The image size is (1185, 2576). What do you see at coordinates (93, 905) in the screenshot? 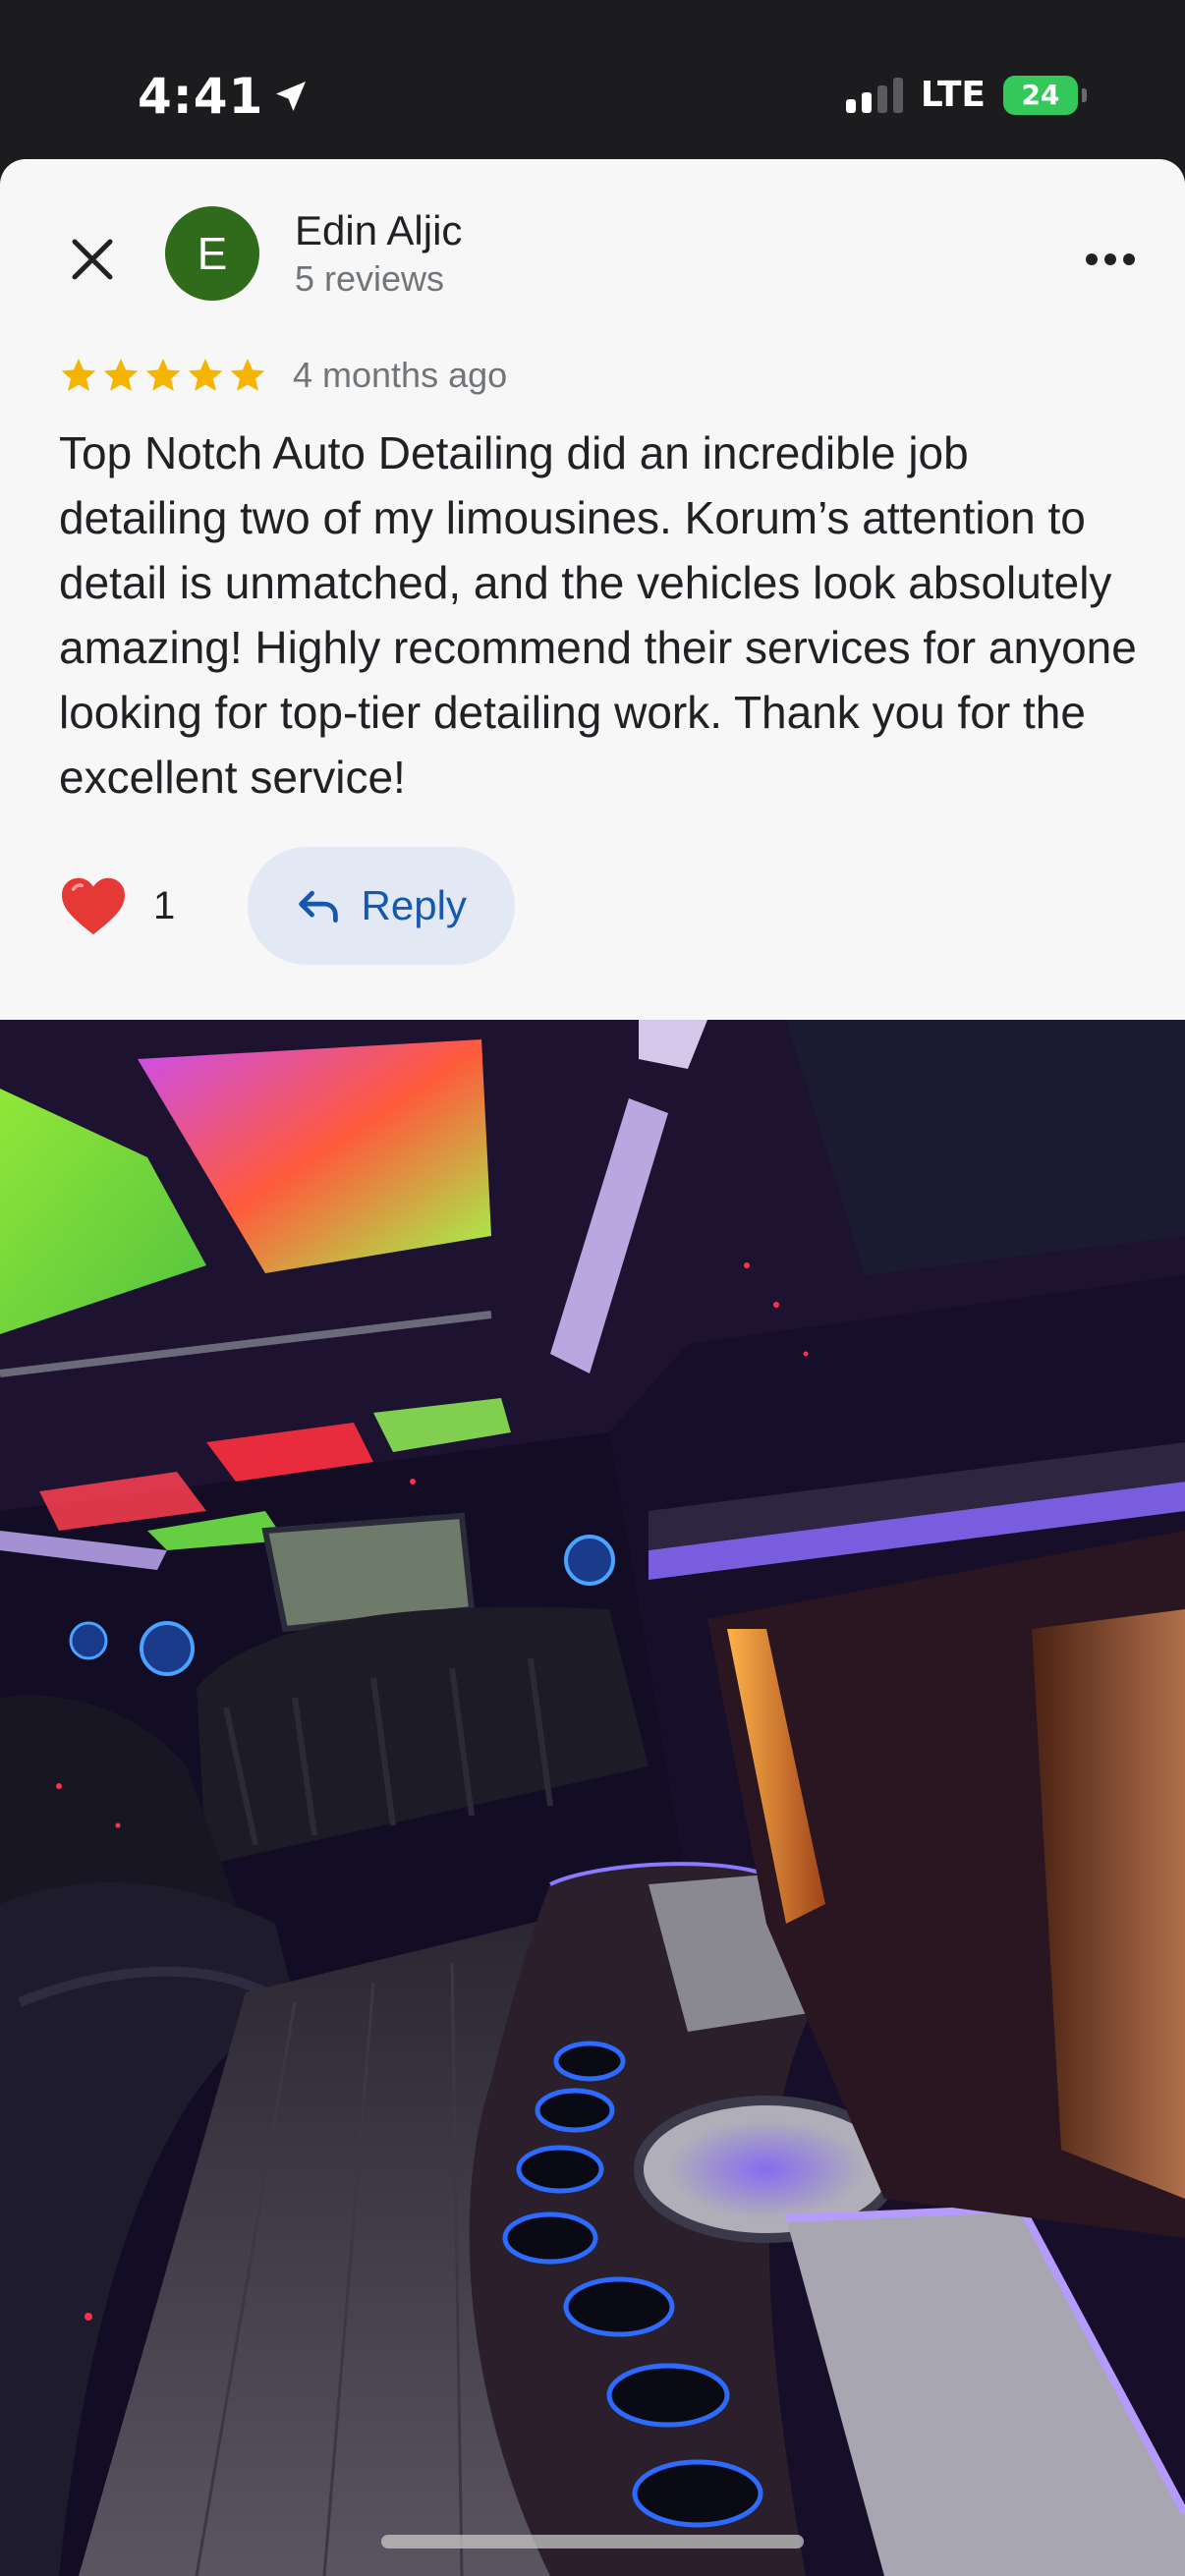
I see `heart-icon` at bounding box center [93, 905].